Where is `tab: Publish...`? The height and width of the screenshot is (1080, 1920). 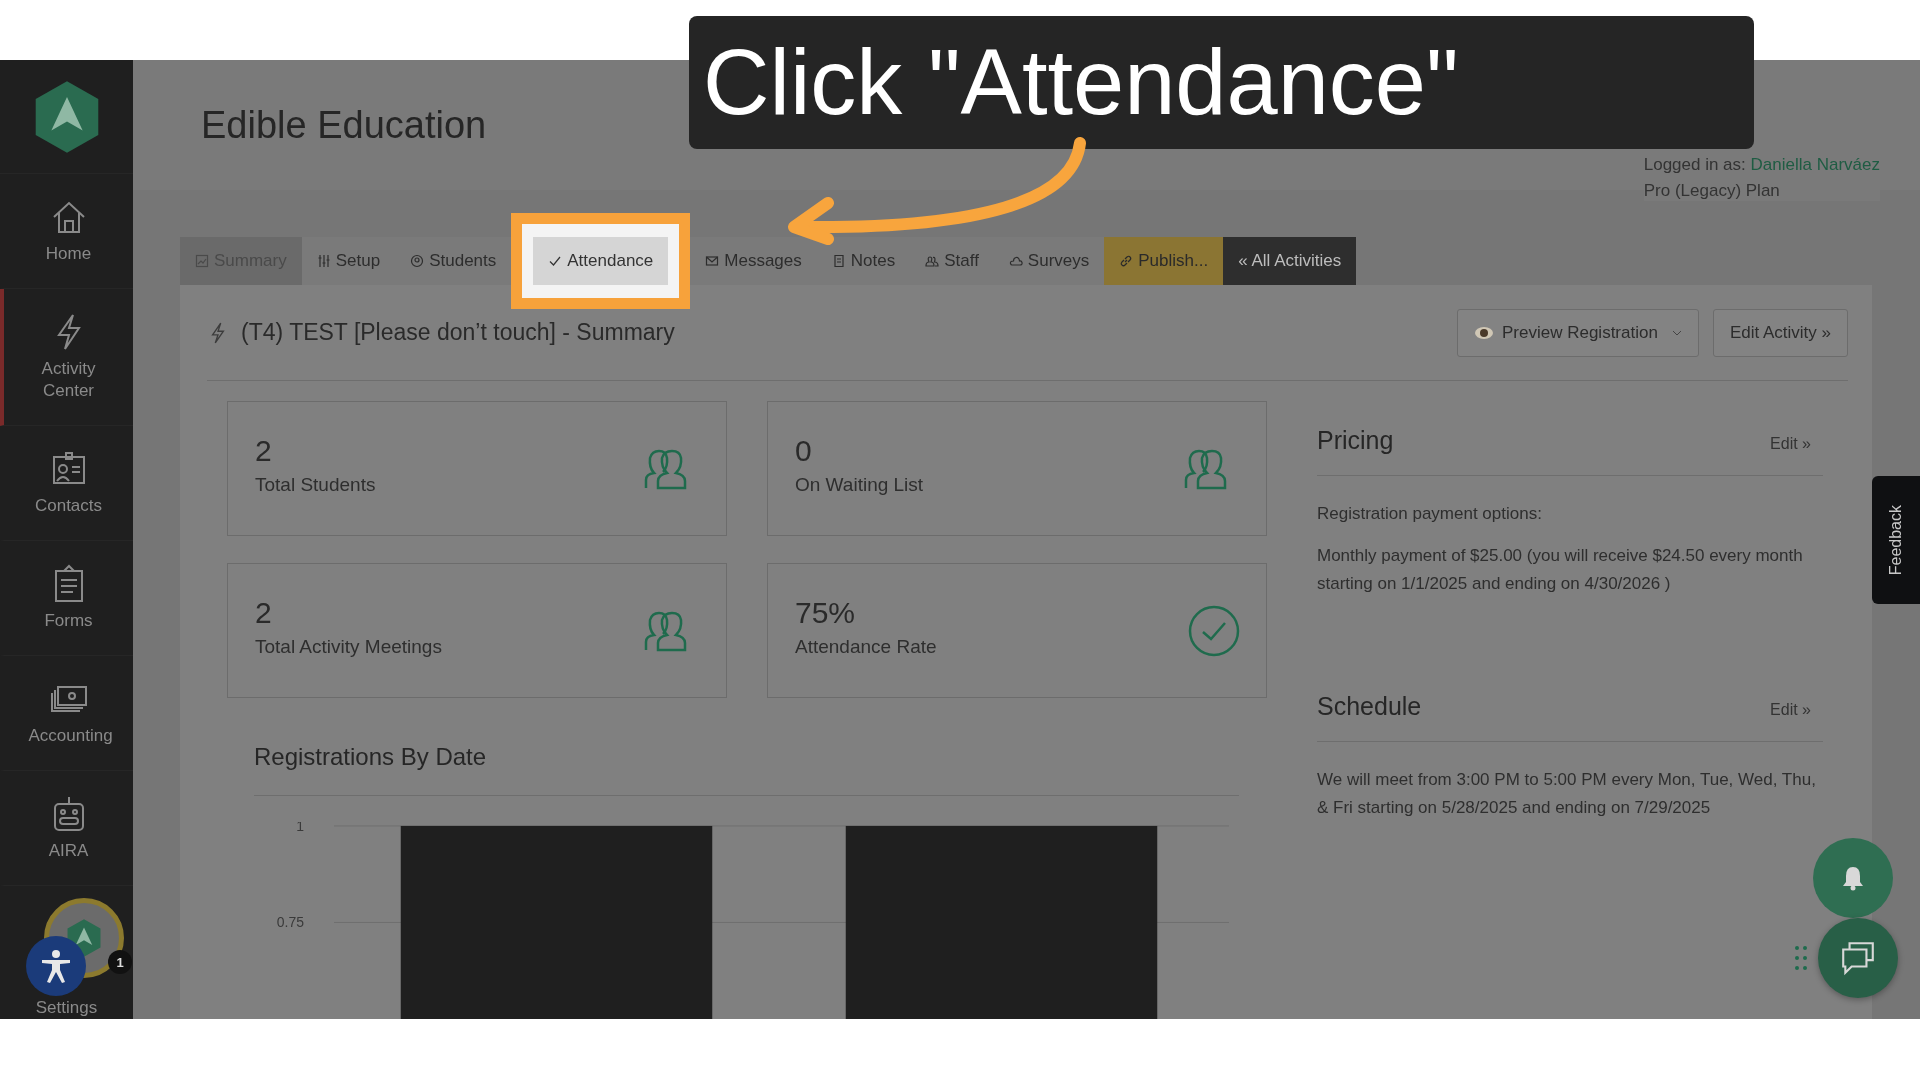
tab: Publish... is located at coordinates (1164, 261).